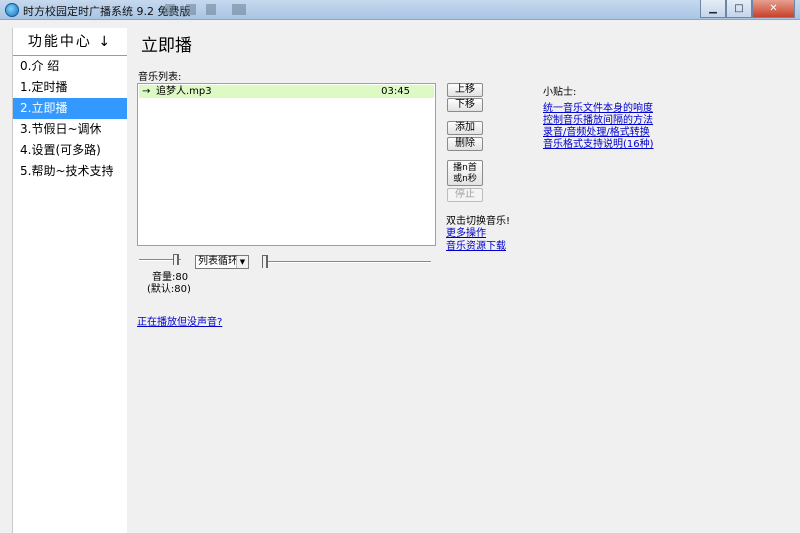 The height and width of the screenshot is (533, 800). Describe the element at coordinates (476, 244) in the screenshot. I see `music-download-link: 音乐资源下载` at that location.